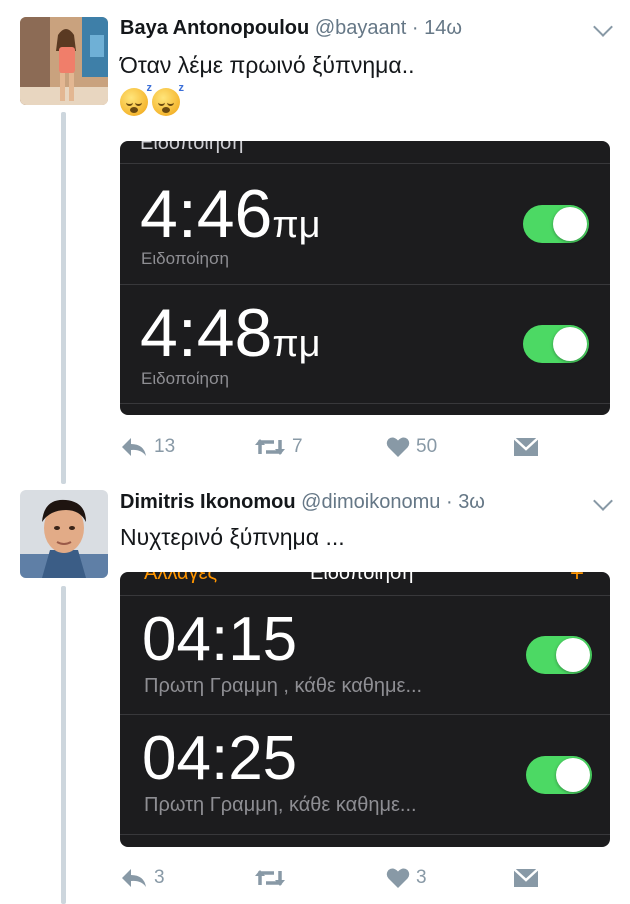 The height and width of the screenshot is (904, 630). Describe the element at coordinates (360, 28) in the screenshot. I see `author-handle: @bayaant` at that location.